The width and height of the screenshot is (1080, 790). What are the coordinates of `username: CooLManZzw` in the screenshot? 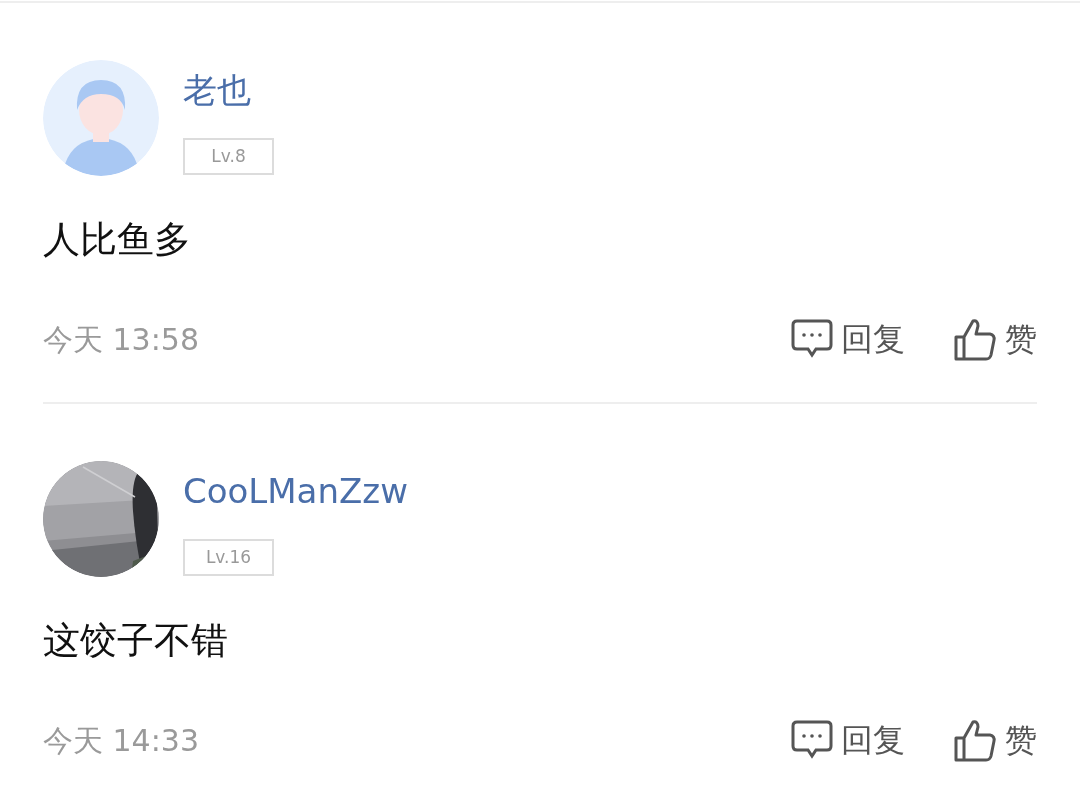 It's located at (295, 491).